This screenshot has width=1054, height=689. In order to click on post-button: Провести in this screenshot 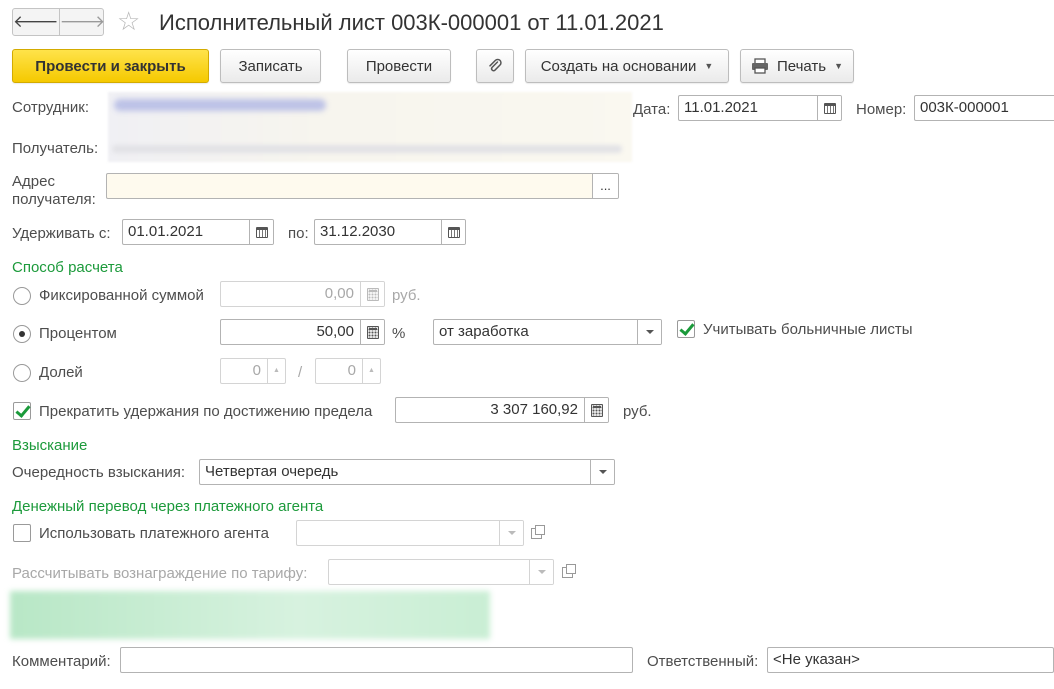, I will do `click(399, 66)`.